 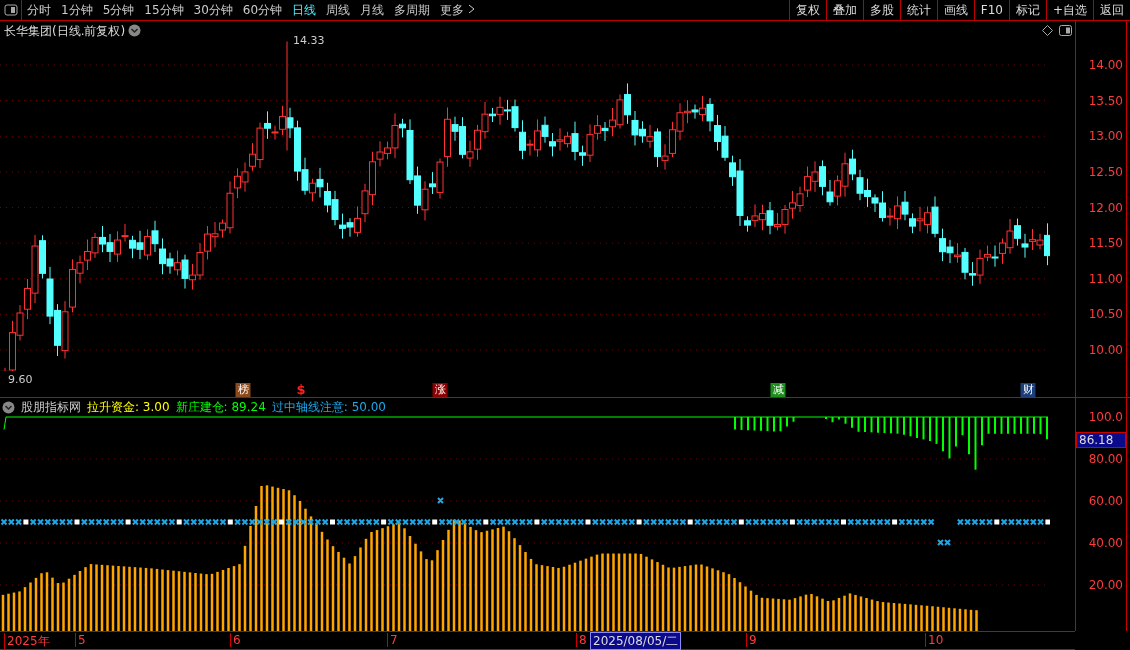 What do you see at coordinates (164, 10) in the screenshot?
I see `period-tab: 15分钟` at bounding box center [164, 10].